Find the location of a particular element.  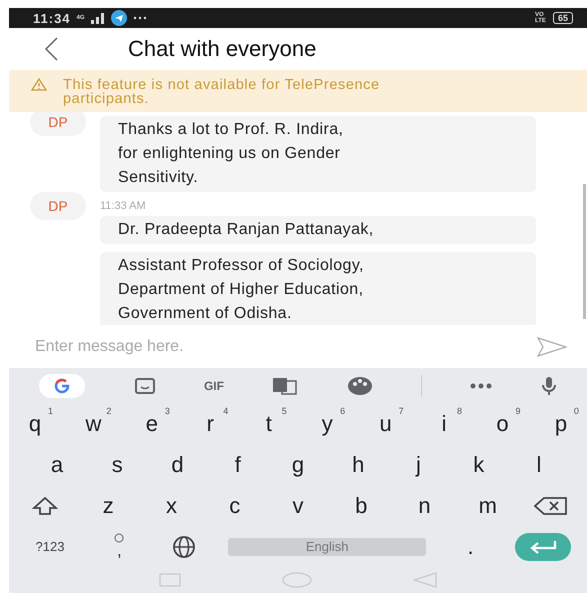

key: r 4 is located at coordinates (210, 424).